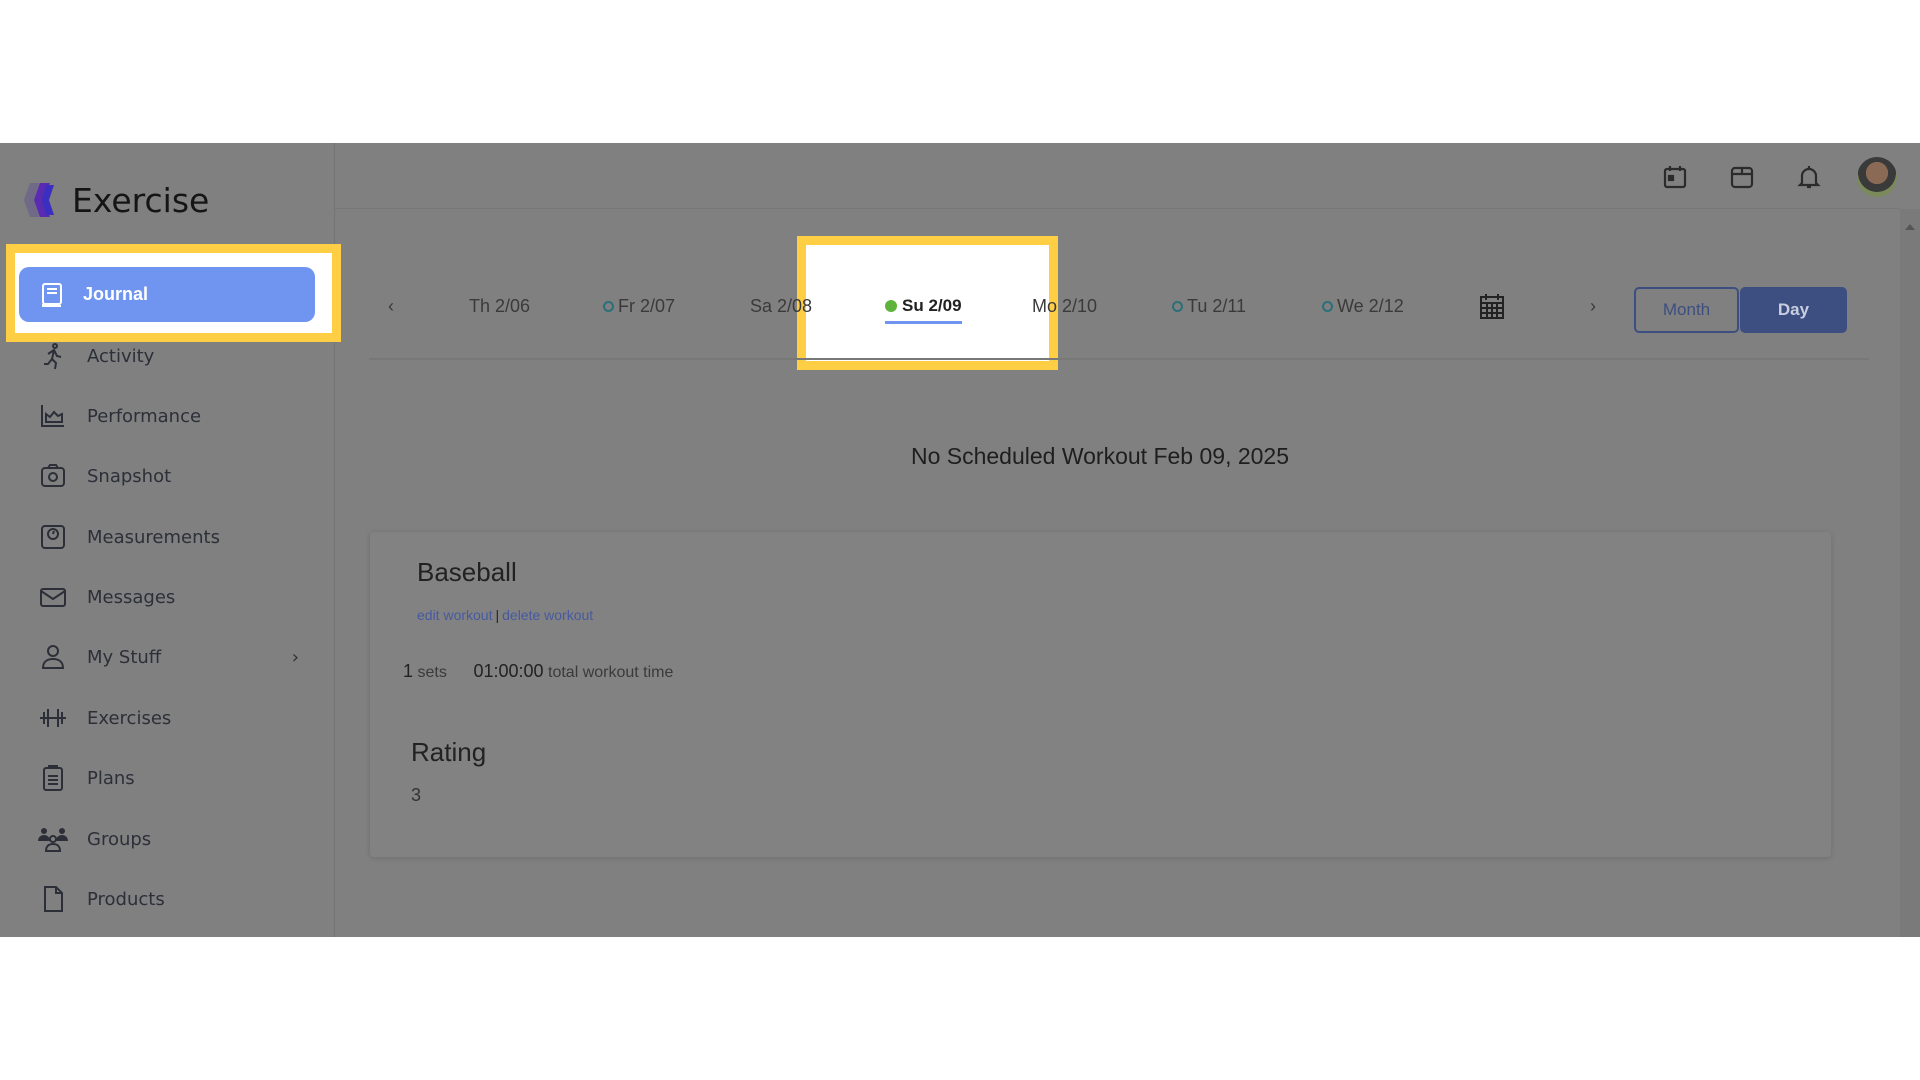  Describe the element at coordinates (408, 671) in the screenshot. I see `sets-value: 1` at that location.